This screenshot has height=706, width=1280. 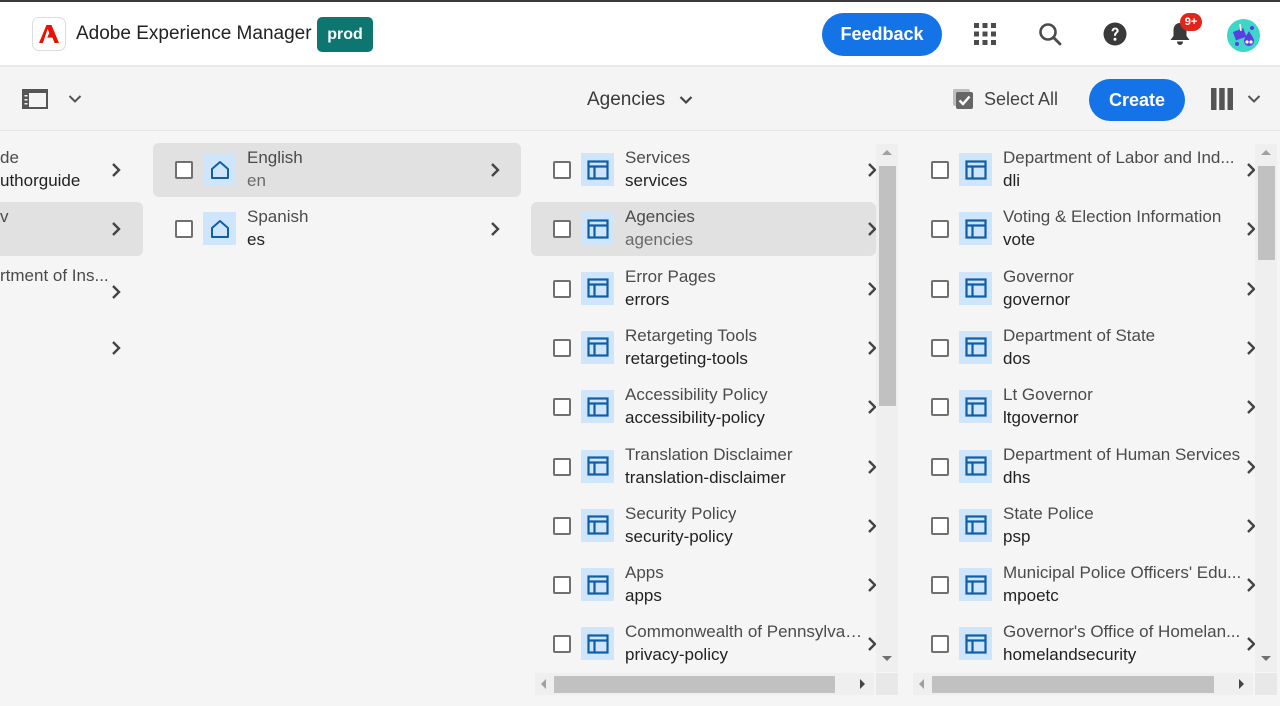 What do you see at coordinates (1019, 240) in the screenshot?
I see `item-name: vote` at bounding box center [1019, 240].